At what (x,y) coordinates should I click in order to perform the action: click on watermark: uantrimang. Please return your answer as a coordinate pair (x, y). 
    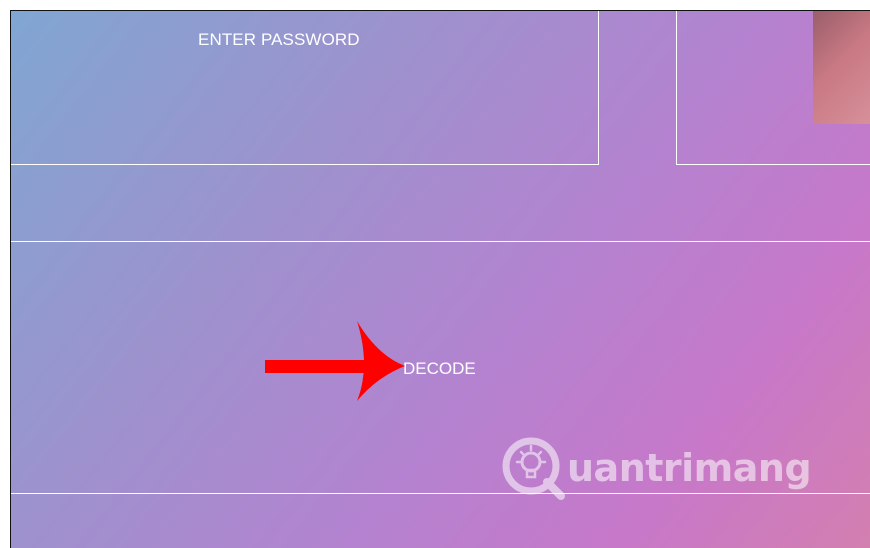
    Looking at the image, I should click on (656, 468).